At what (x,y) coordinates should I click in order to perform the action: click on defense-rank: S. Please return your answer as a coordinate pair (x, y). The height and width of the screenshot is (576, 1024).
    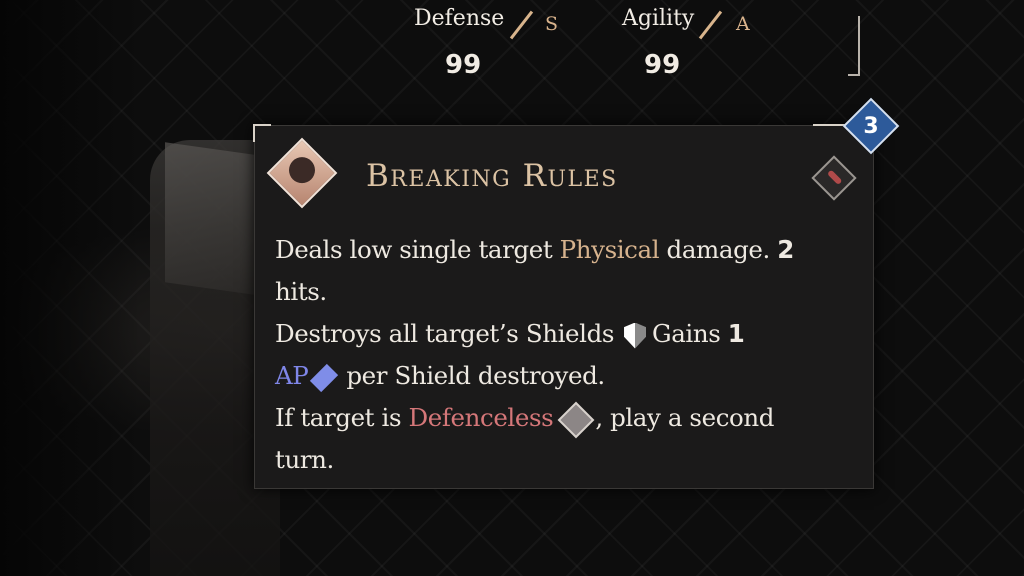
    Looking at the image, I should click on (552, 24).